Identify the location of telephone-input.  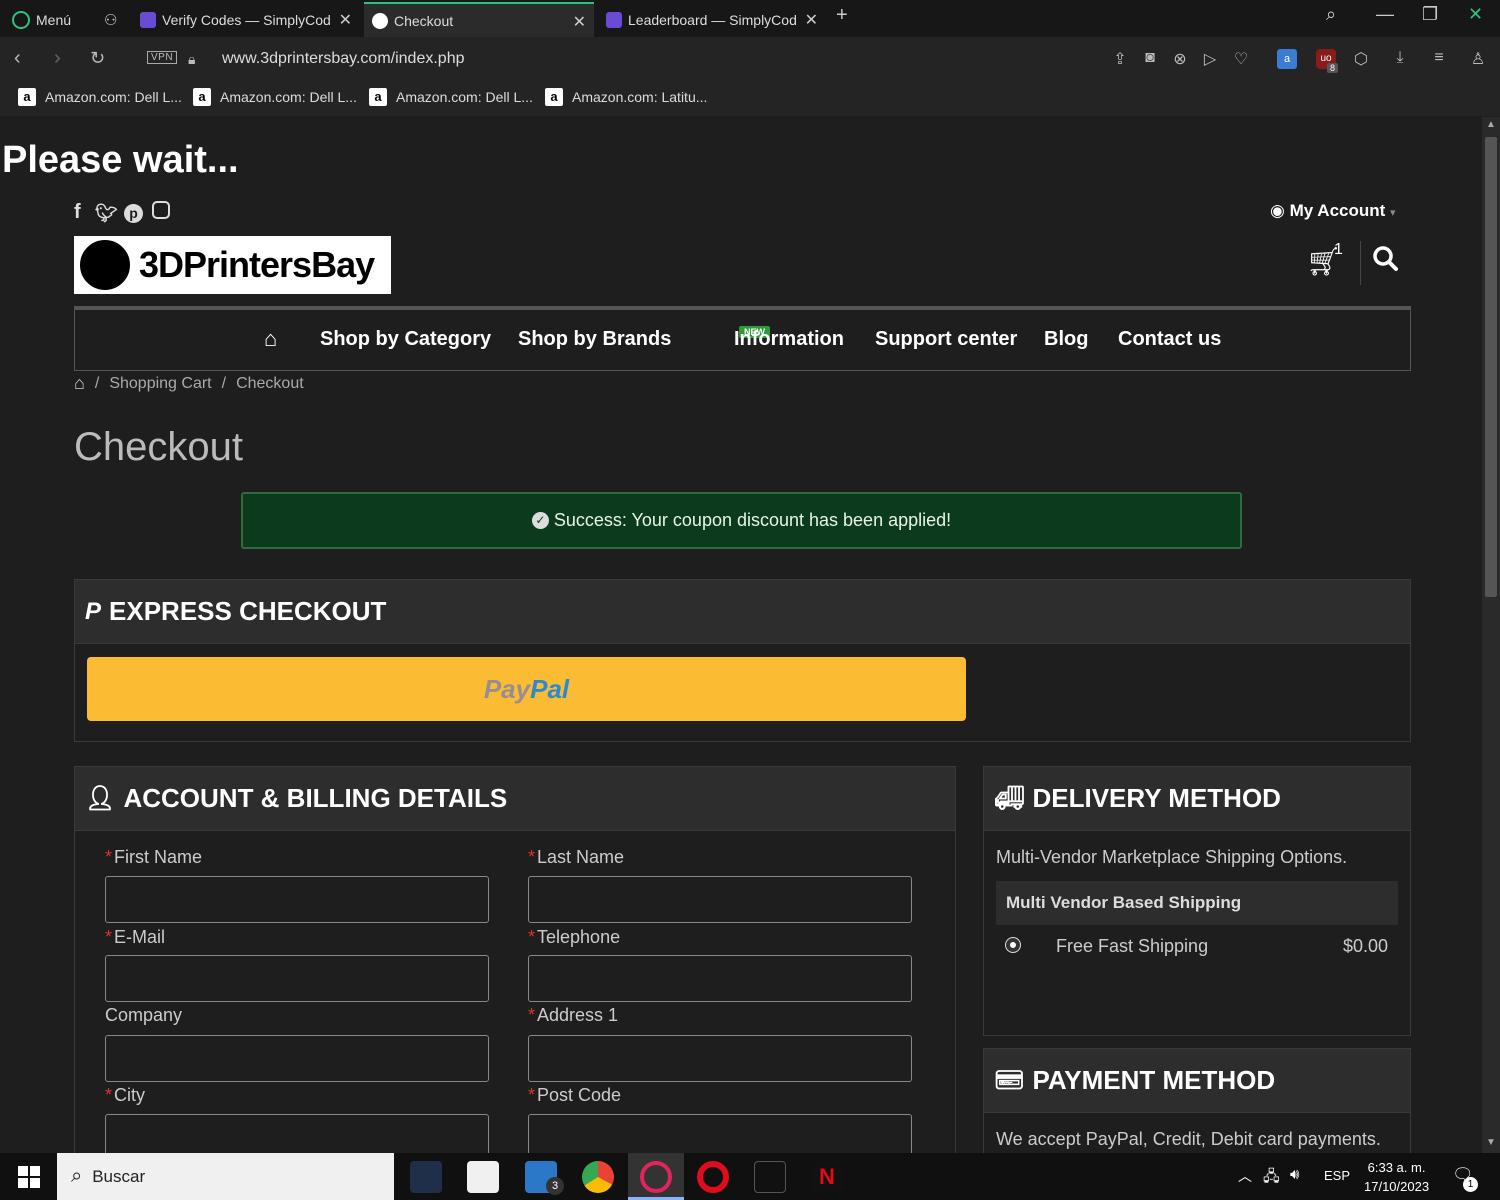
(720, 978).